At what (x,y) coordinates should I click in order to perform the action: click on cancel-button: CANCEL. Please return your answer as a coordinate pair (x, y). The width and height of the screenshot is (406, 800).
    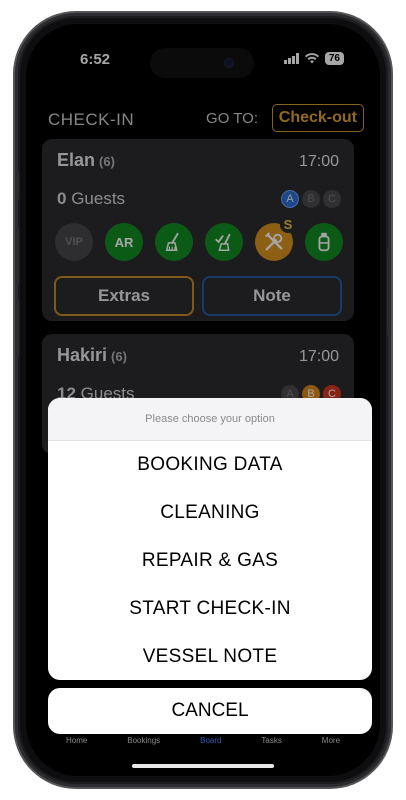
    Looking at the image, I should click on (210, 711).